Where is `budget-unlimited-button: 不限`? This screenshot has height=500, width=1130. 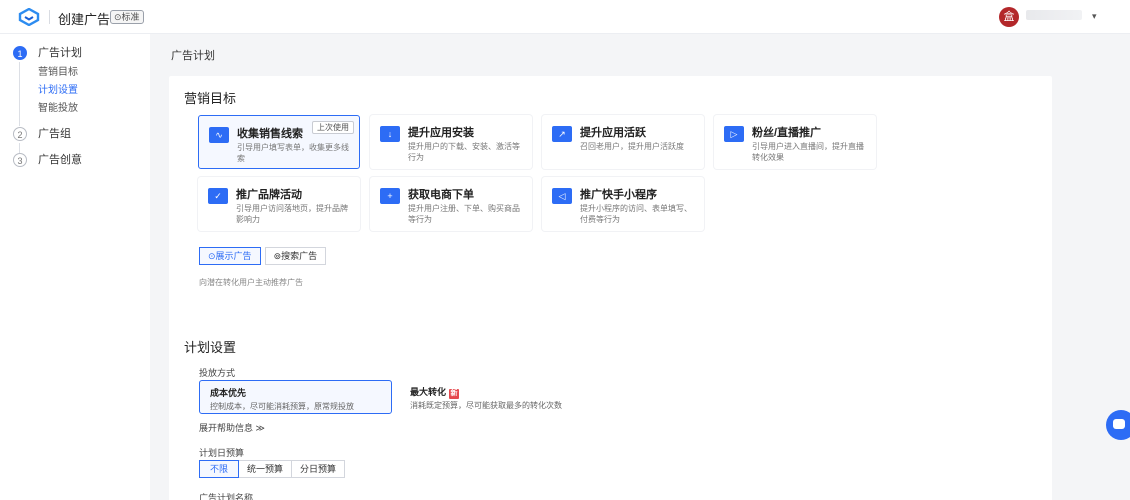
budget-unlimited-button: 不限 is located at coordinates (219, 469).